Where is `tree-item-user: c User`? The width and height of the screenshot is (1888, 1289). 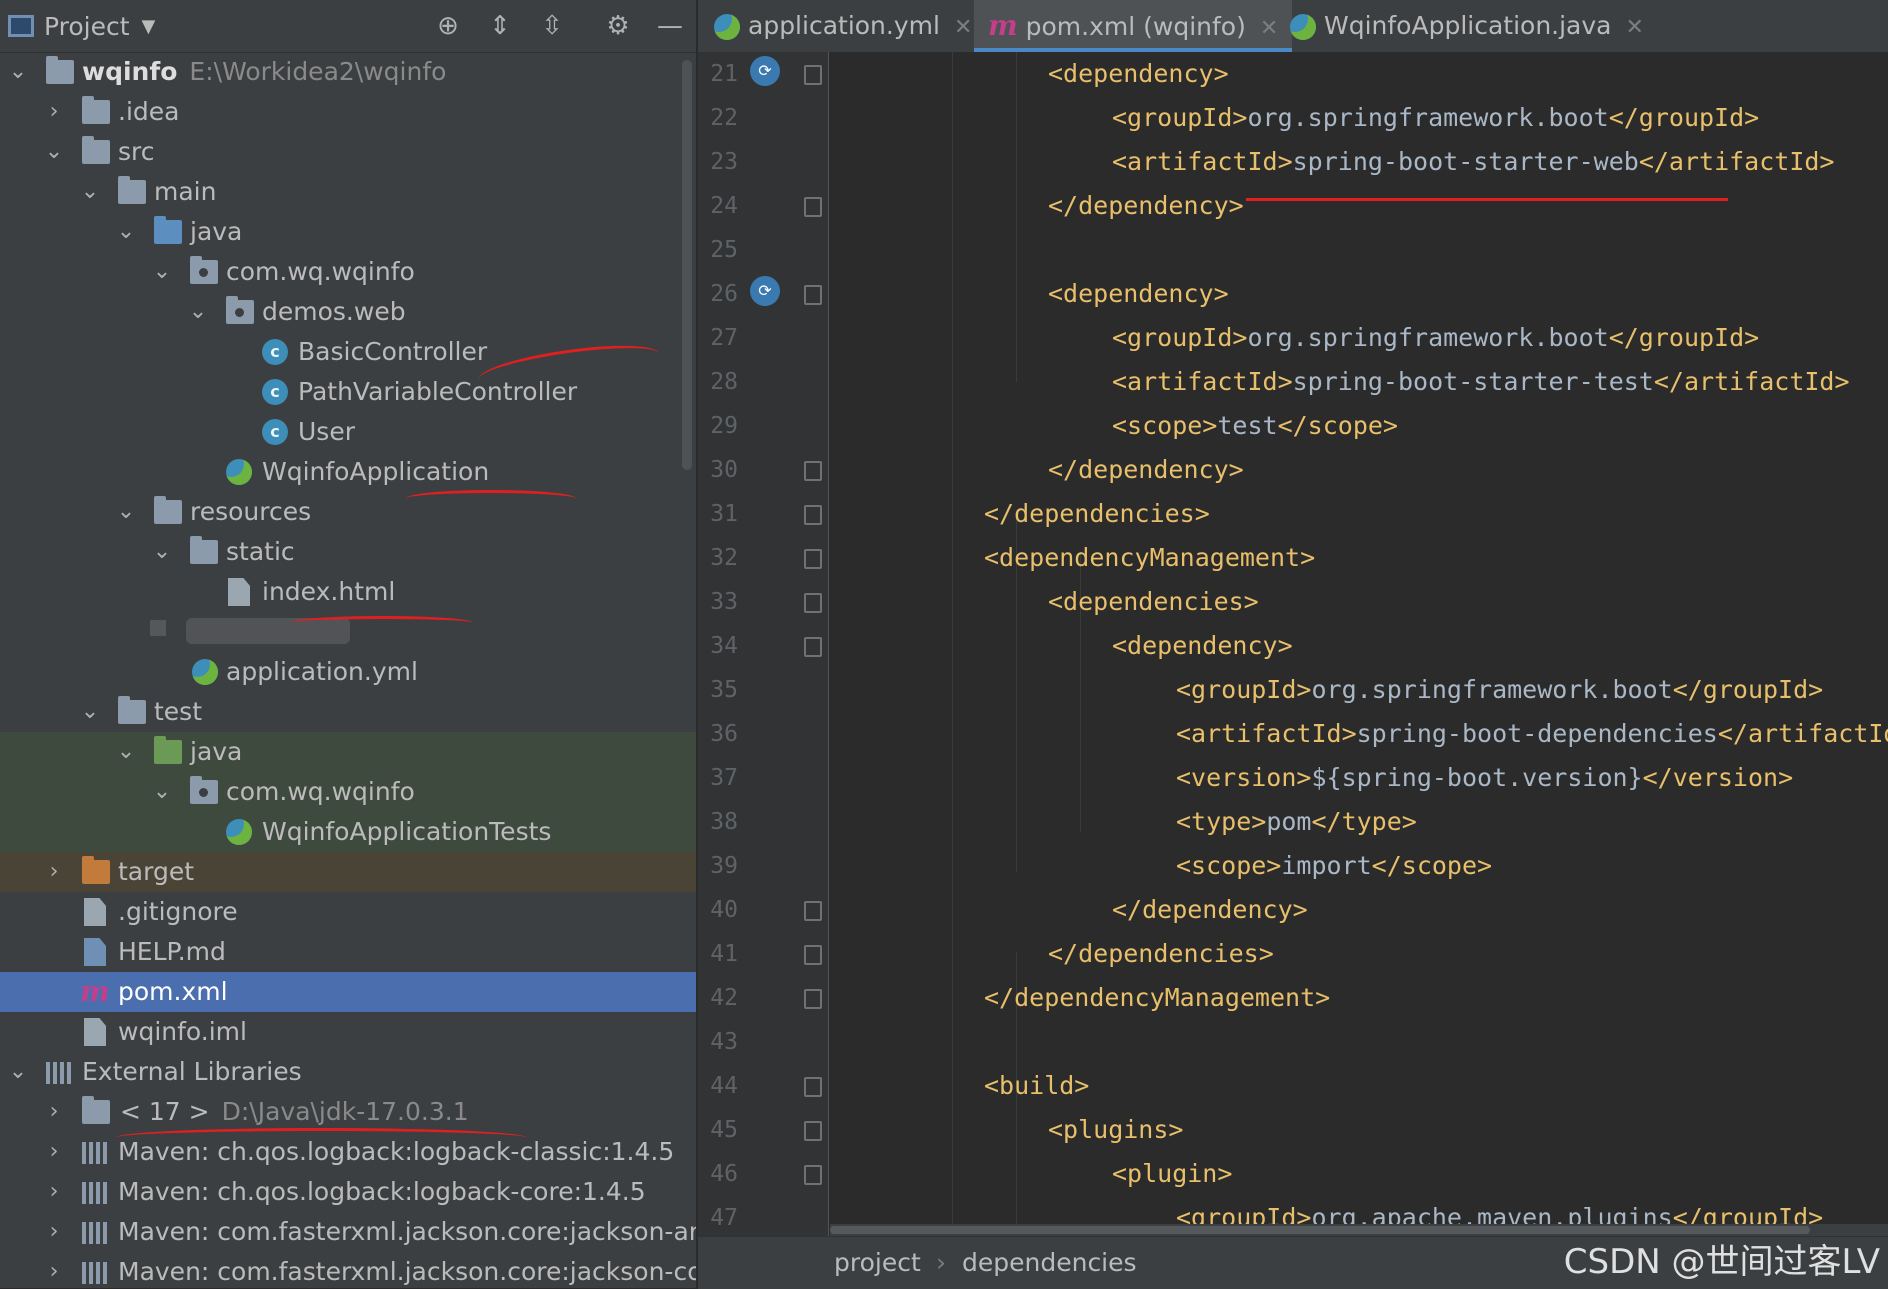 tree-item-user: c User is located at coordinates (348, 432).